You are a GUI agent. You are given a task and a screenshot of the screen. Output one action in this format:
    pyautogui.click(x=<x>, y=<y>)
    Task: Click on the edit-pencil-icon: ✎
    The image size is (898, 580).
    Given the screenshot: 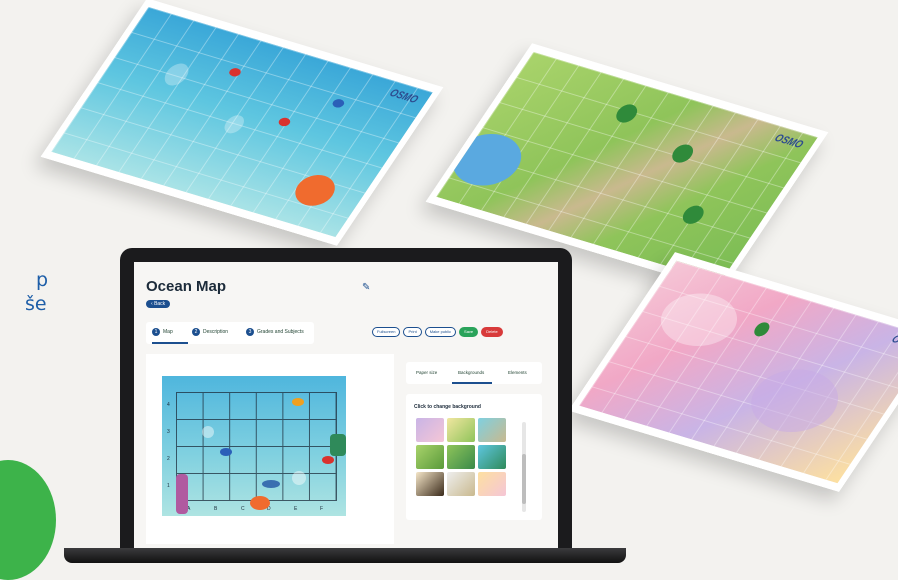 What is the action you would take?
    pyautogui.click(x=366, y=287)
    